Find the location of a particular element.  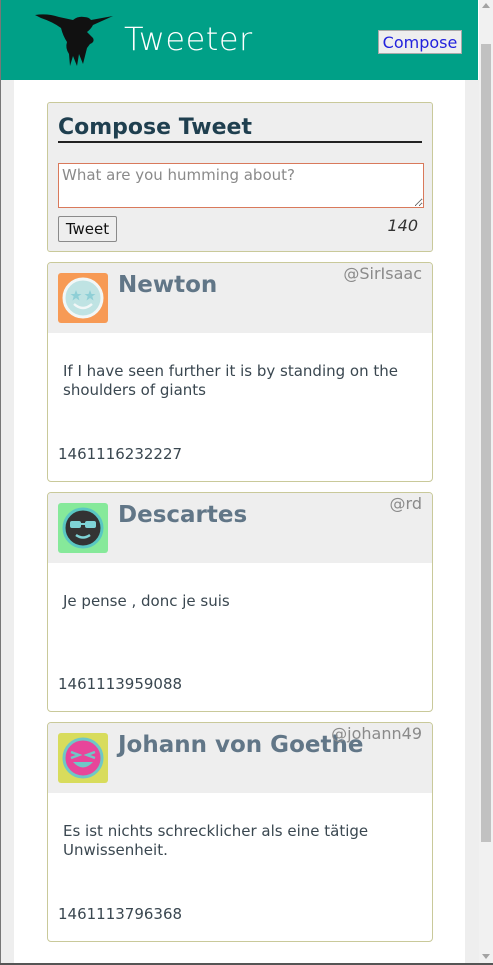

app-header: Tweeter Compose is located at coordinates (239, 40).